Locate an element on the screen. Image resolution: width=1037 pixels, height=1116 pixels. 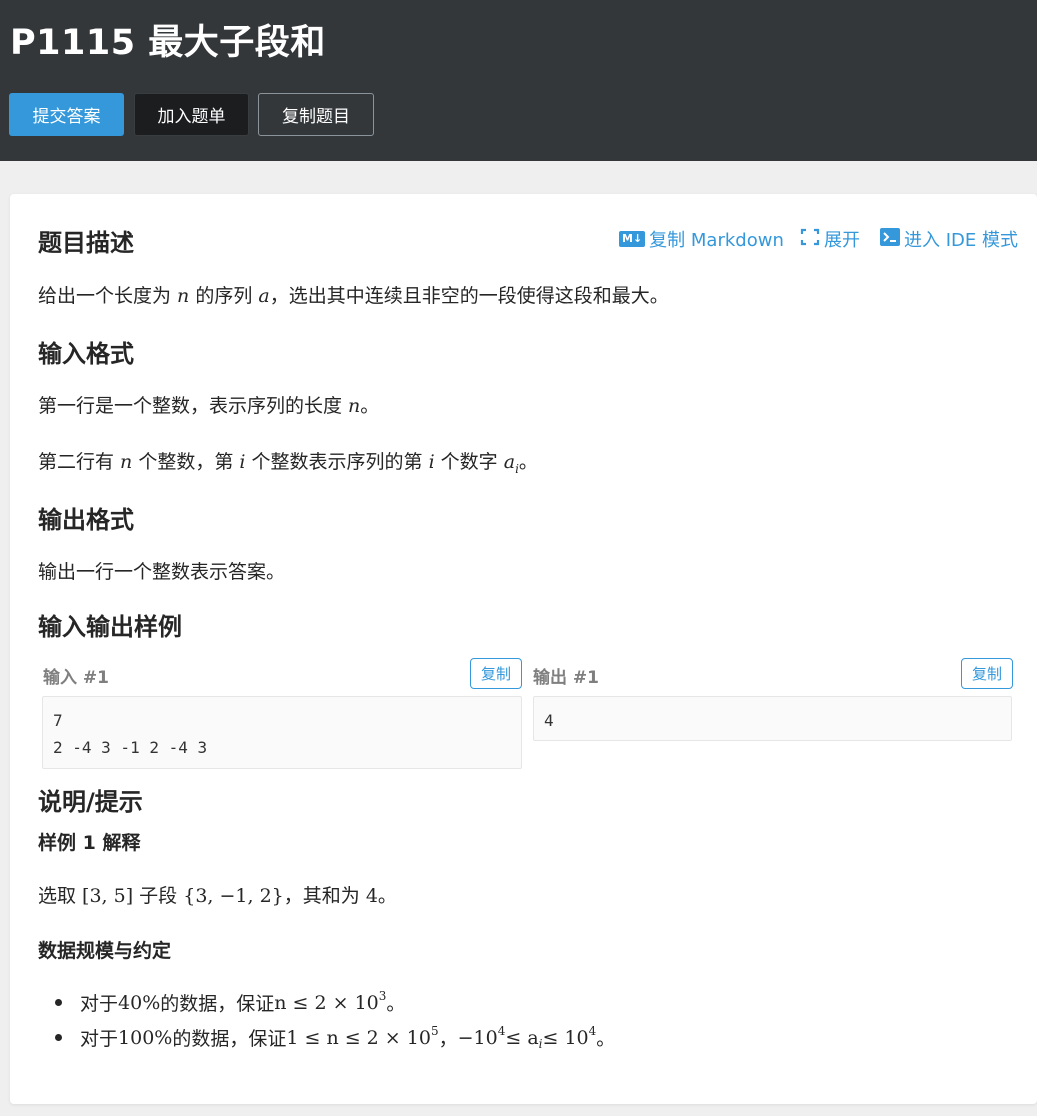
math-expr: {3, −1, 2} is located at coordinates (233, 896).